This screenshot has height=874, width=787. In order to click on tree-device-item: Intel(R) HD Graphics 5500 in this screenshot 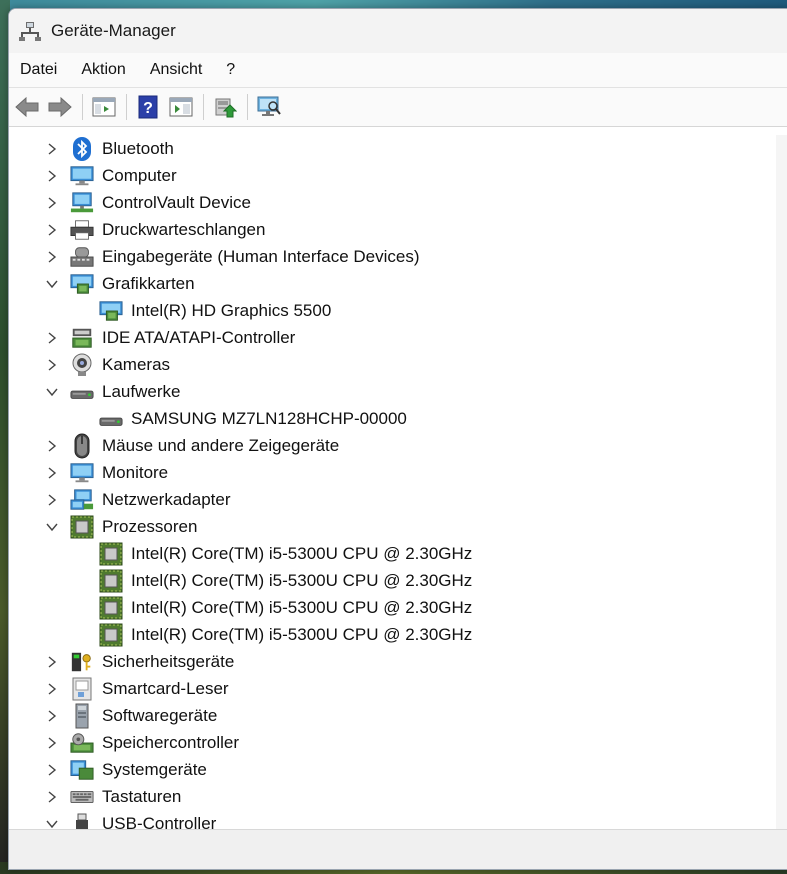, I will do `click(398, 310)`.